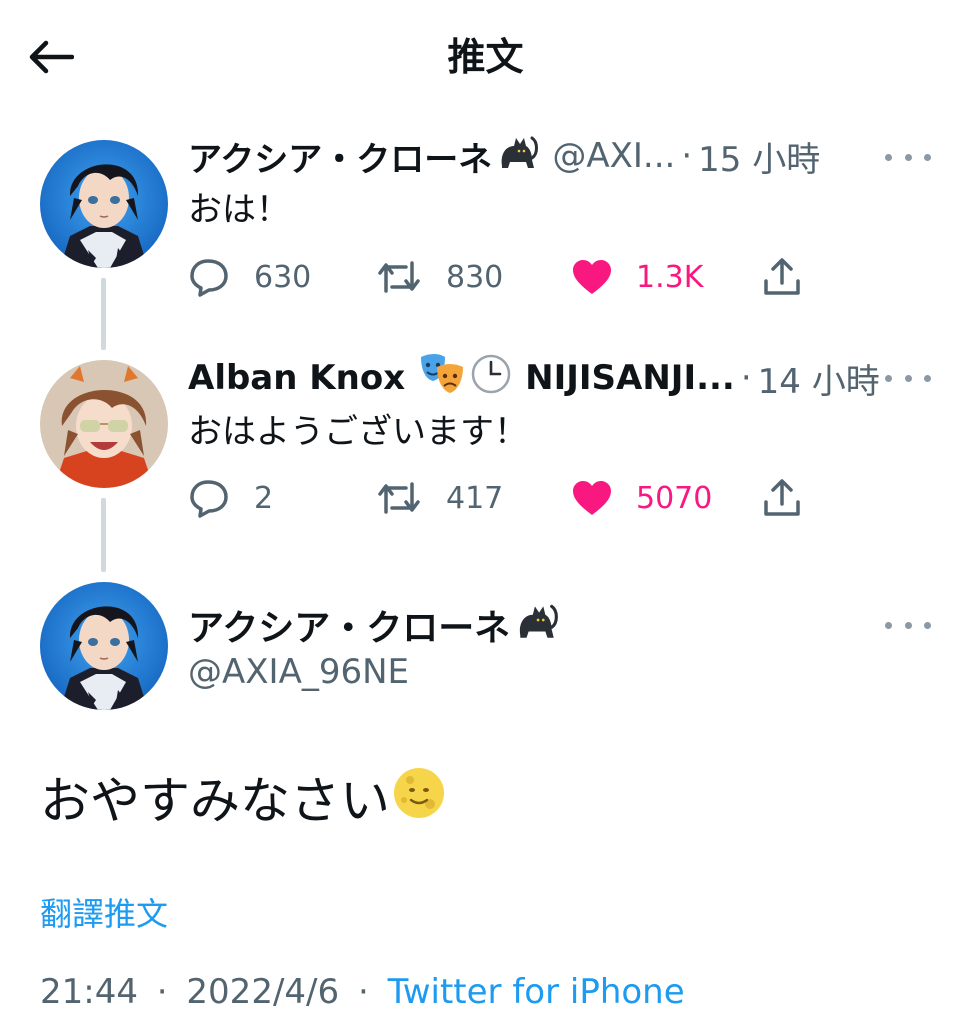  Describe the element at coordinates (536, 992) in the screenshot. I see `source-link: Twitter for iPhone` at that location.